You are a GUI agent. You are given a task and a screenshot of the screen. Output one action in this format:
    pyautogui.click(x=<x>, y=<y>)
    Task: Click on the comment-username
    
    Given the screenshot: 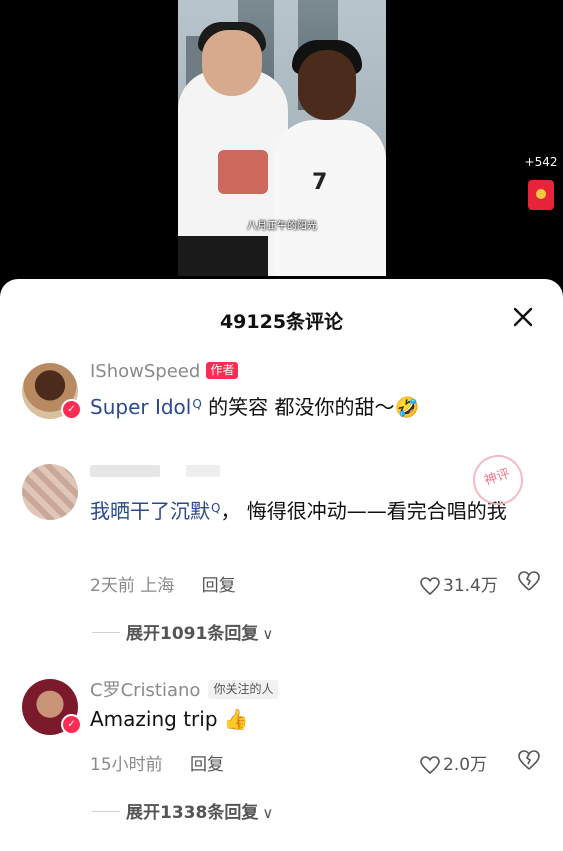 What is the action you would take?
    pyautogui.click(x=160, y=470)
    